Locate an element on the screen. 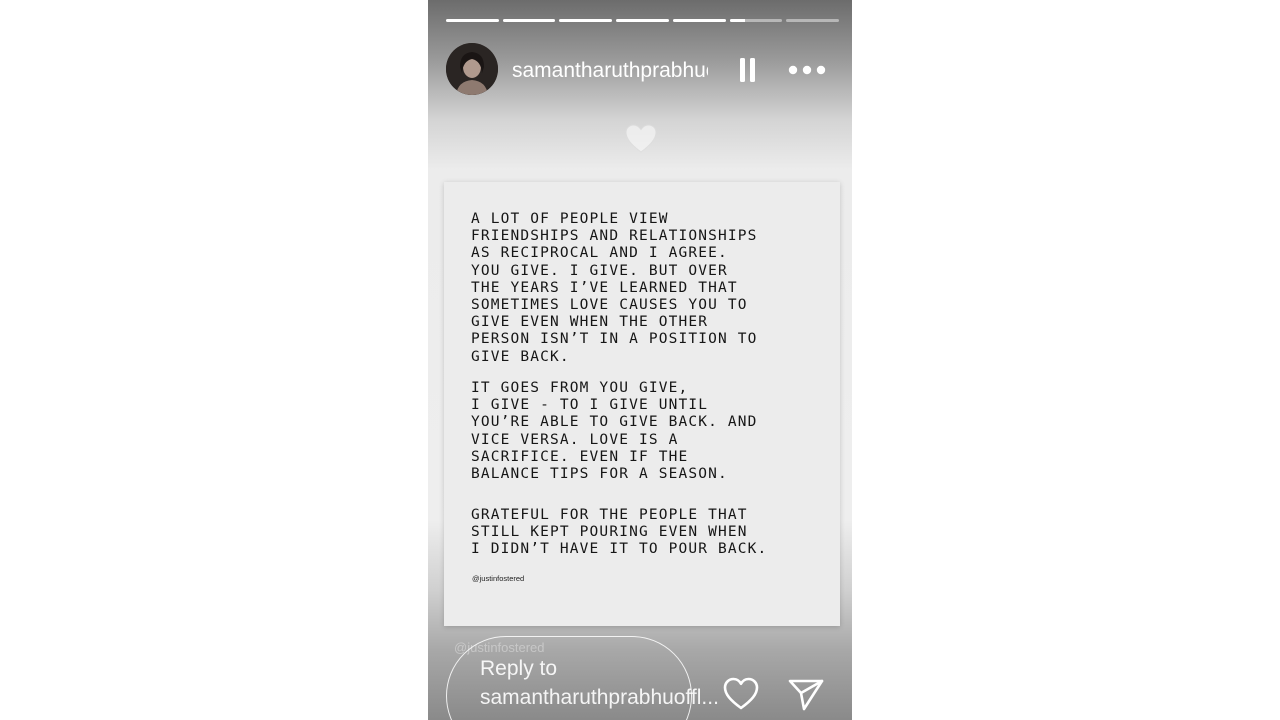  white-heart-icon is located at coordinates (641, 138).